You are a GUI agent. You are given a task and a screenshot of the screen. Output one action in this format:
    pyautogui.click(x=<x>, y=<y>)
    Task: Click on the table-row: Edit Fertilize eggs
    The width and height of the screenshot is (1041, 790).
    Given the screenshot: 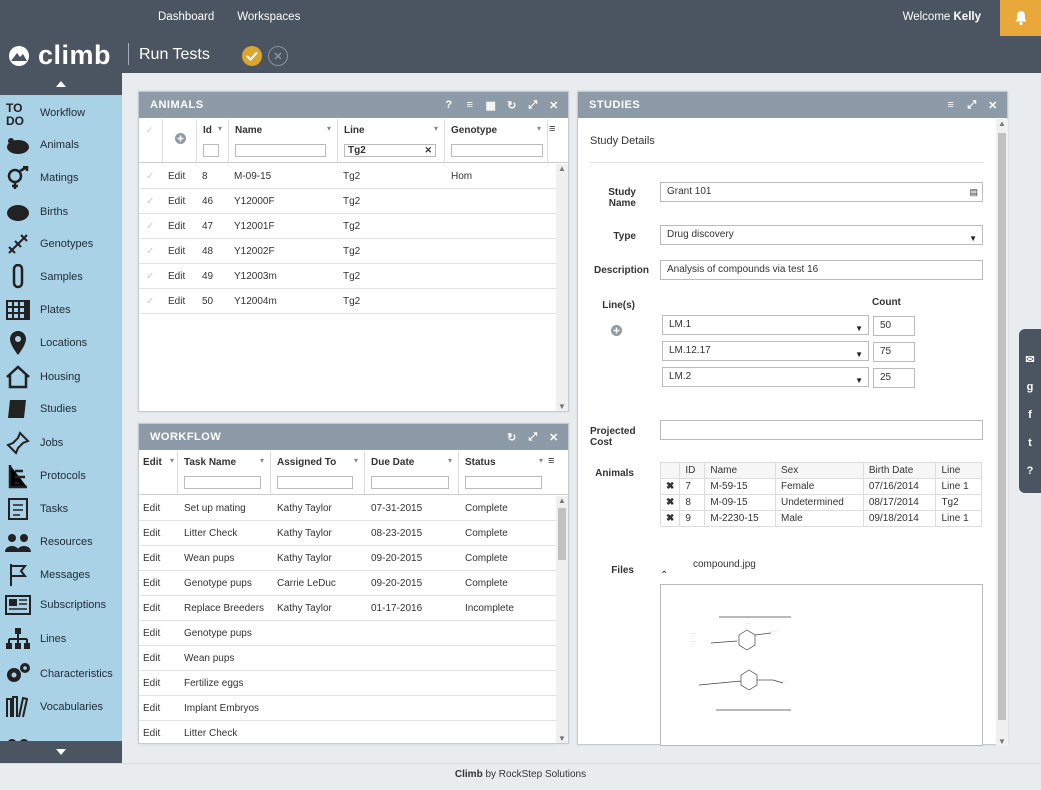 What is the action you would take?
    pyautogui.click(x=347, y=683)
    